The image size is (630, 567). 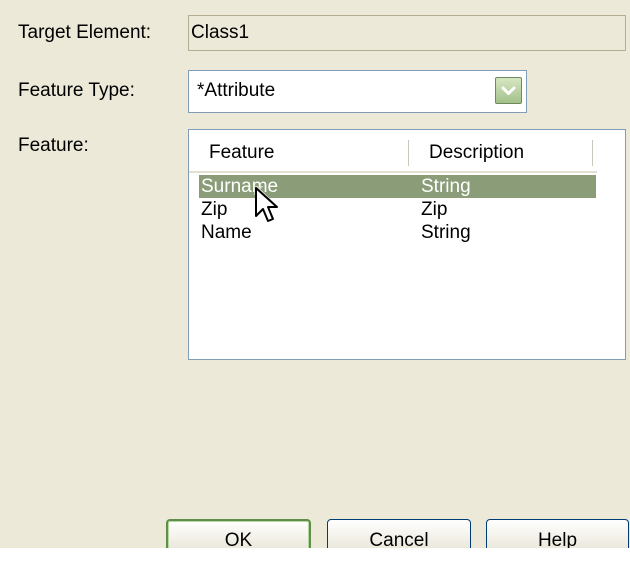 I want to click on header-divider, so click(x=393, y=172).